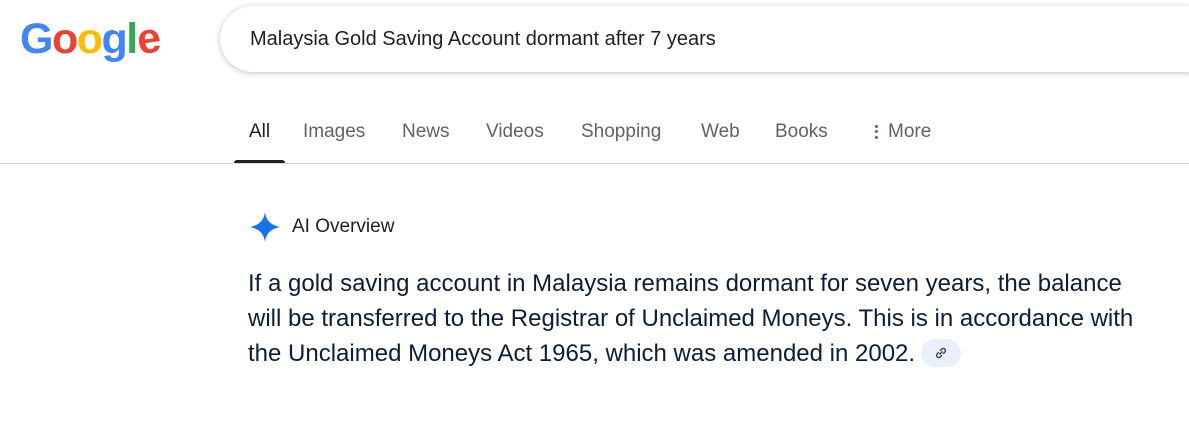 The height and width of the screenshot is (430, 1189). I want to click on tab-images: Images, so click(334, 131).